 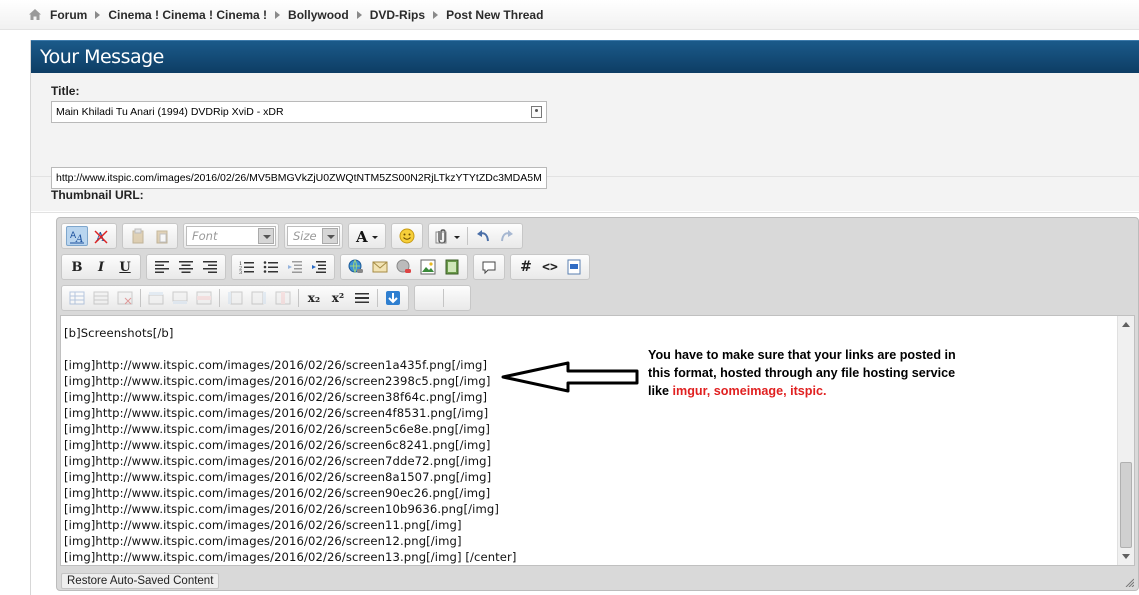 What do you see at coordinates (570, 377) in the screenshot?
I see `annotation-arrow-icon` at bounding box center [570, 377].